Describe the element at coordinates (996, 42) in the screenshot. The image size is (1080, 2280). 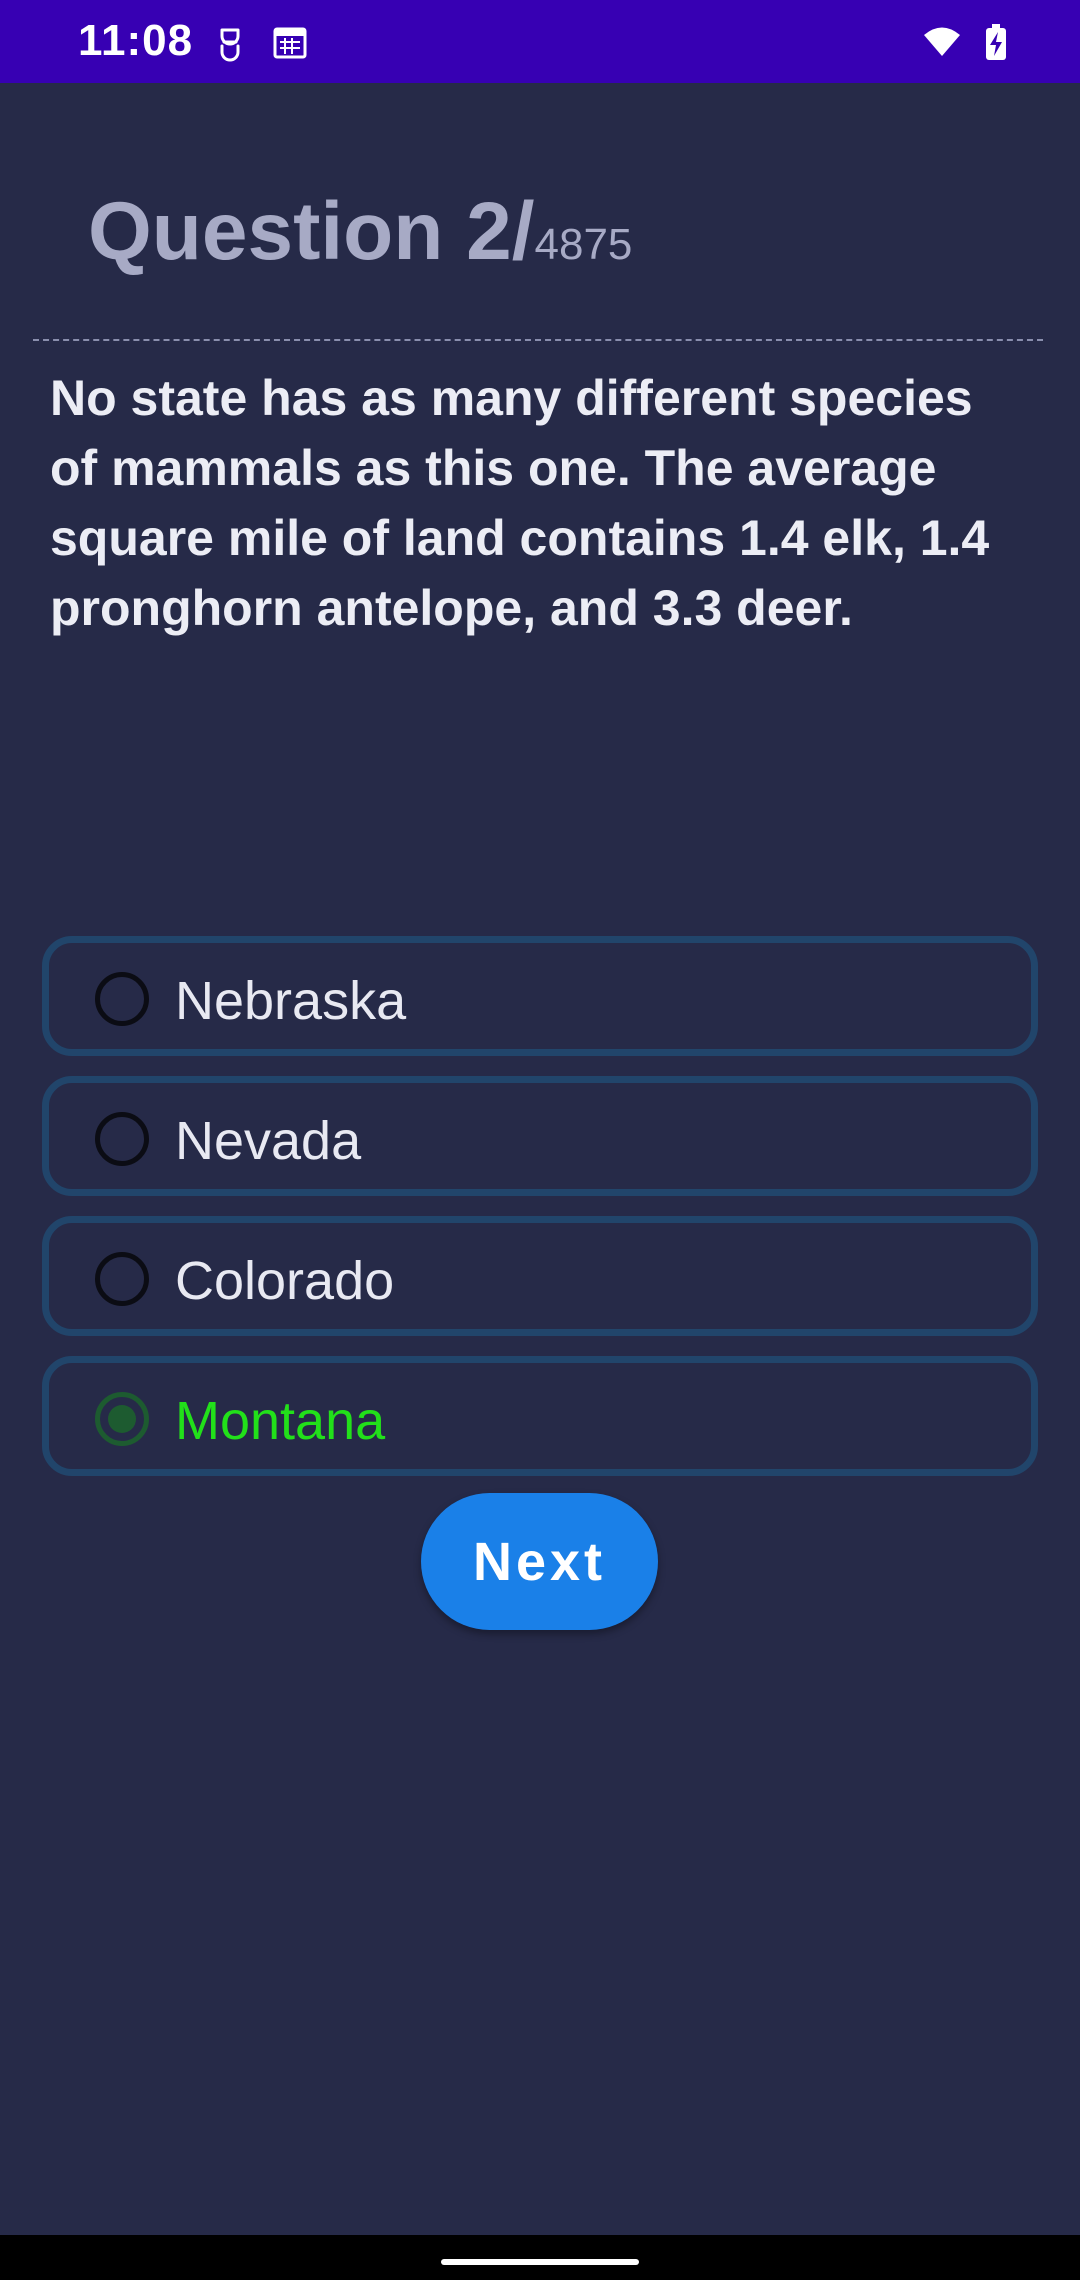
I see `battery-charging-icon` at that location.